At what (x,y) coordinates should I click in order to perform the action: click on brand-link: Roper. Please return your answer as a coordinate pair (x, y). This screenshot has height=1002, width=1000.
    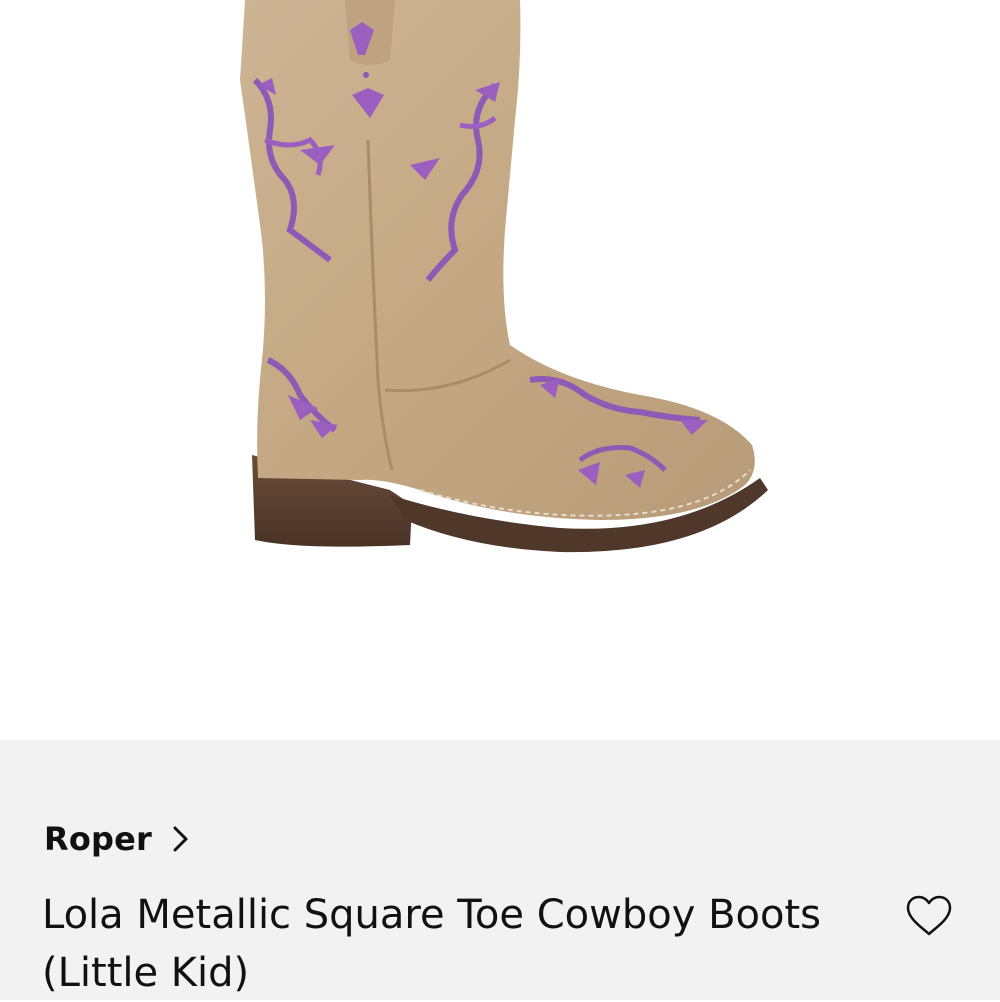
    Looking at the image, I should click on (118, 839).